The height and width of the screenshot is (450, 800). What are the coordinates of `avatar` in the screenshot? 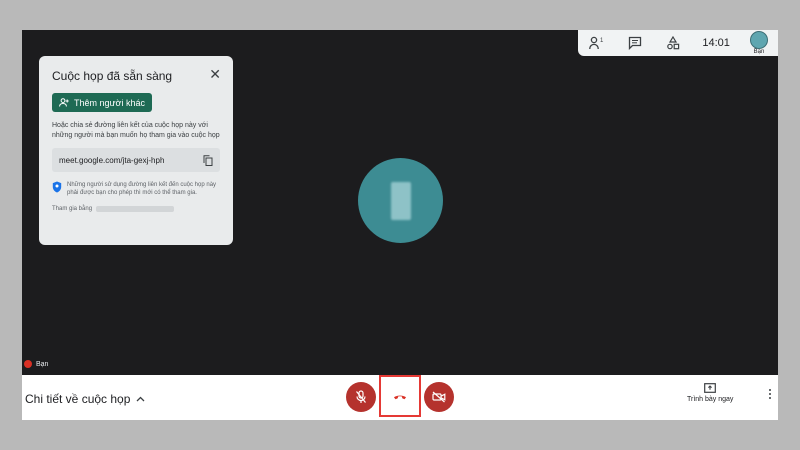 It's located at (758, 40).